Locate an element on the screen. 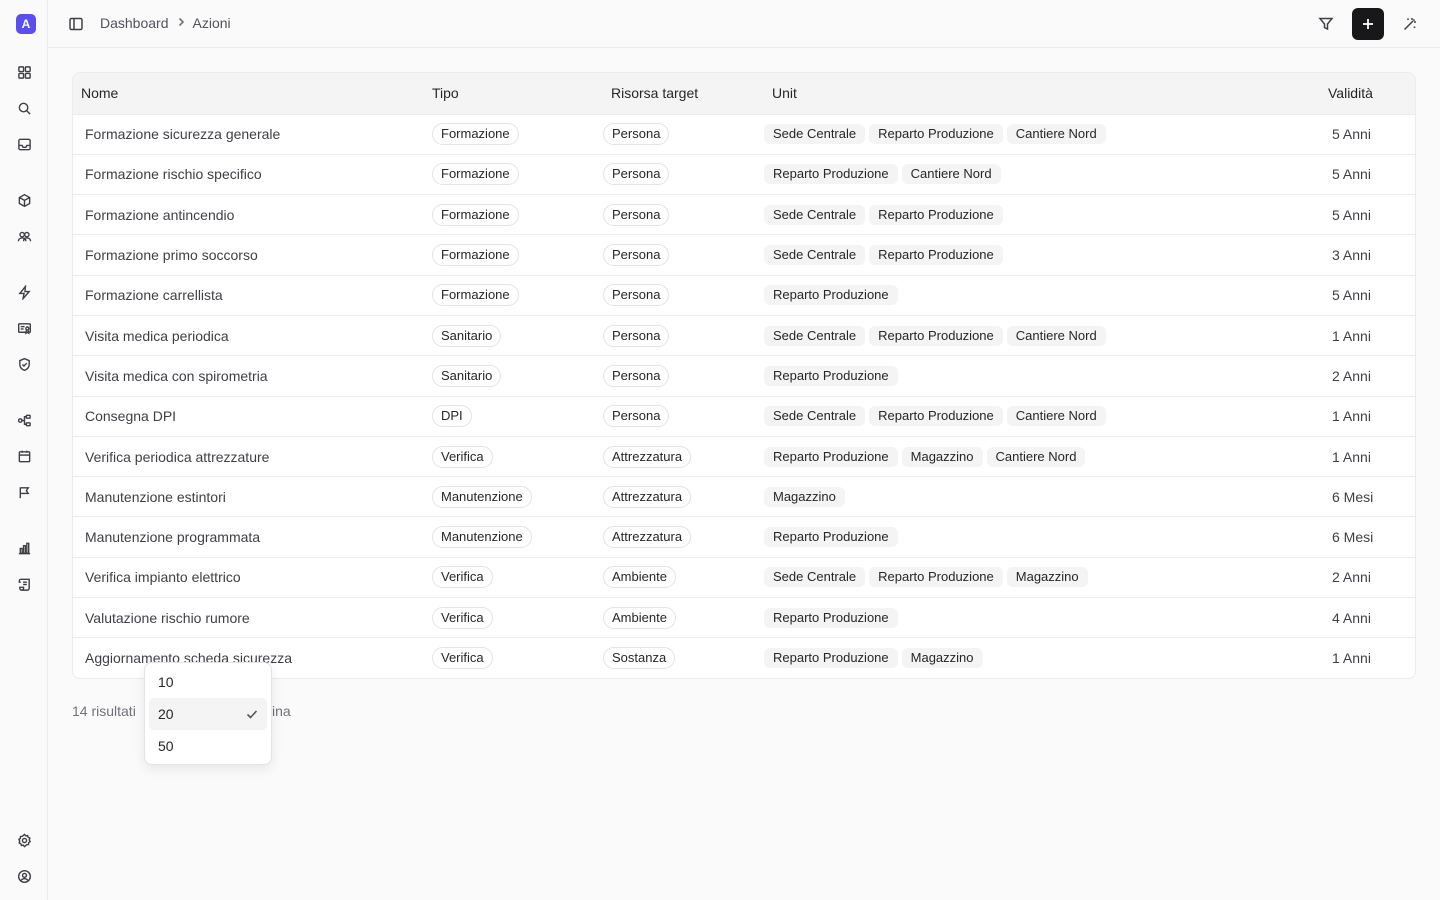 The height and width of the screenshot is (900, 1440). column-header-tipo: Tipo is located at coordinates (513, 94).